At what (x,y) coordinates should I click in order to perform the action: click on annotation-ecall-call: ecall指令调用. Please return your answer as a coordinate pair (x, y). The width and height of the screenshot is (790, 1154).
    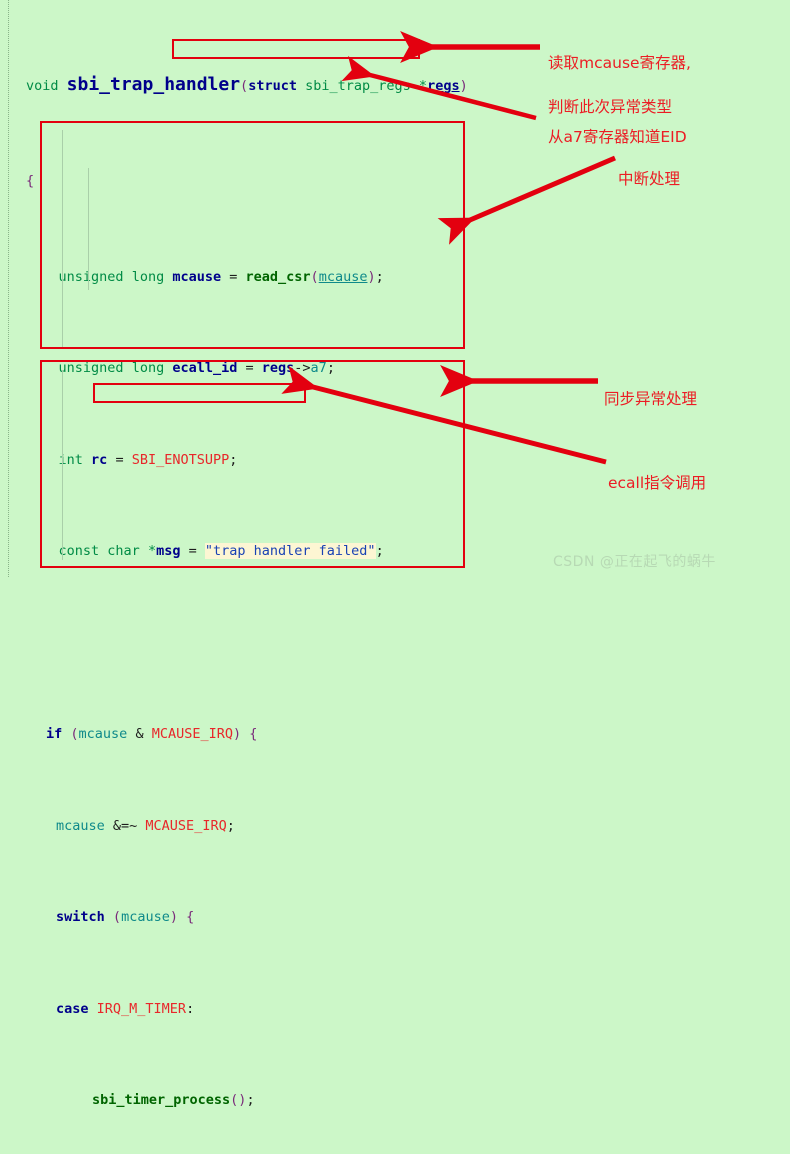
    Looking at the image, I should click on (657, 483).